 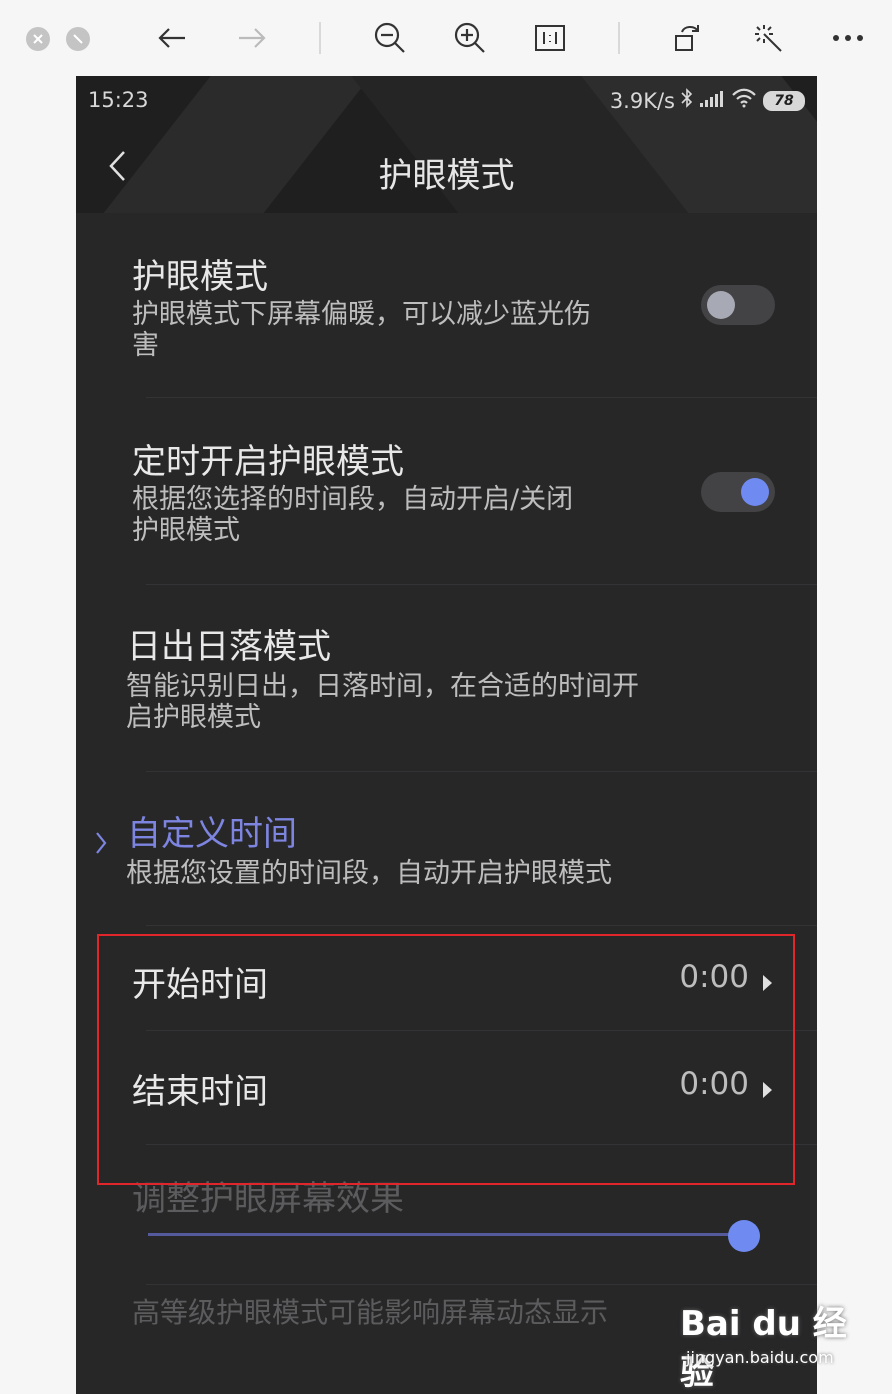 What do you see at coordinates (447, 1234) in the screenshot?
I see `effect-slider-track` at bounding box center [447, 1234].